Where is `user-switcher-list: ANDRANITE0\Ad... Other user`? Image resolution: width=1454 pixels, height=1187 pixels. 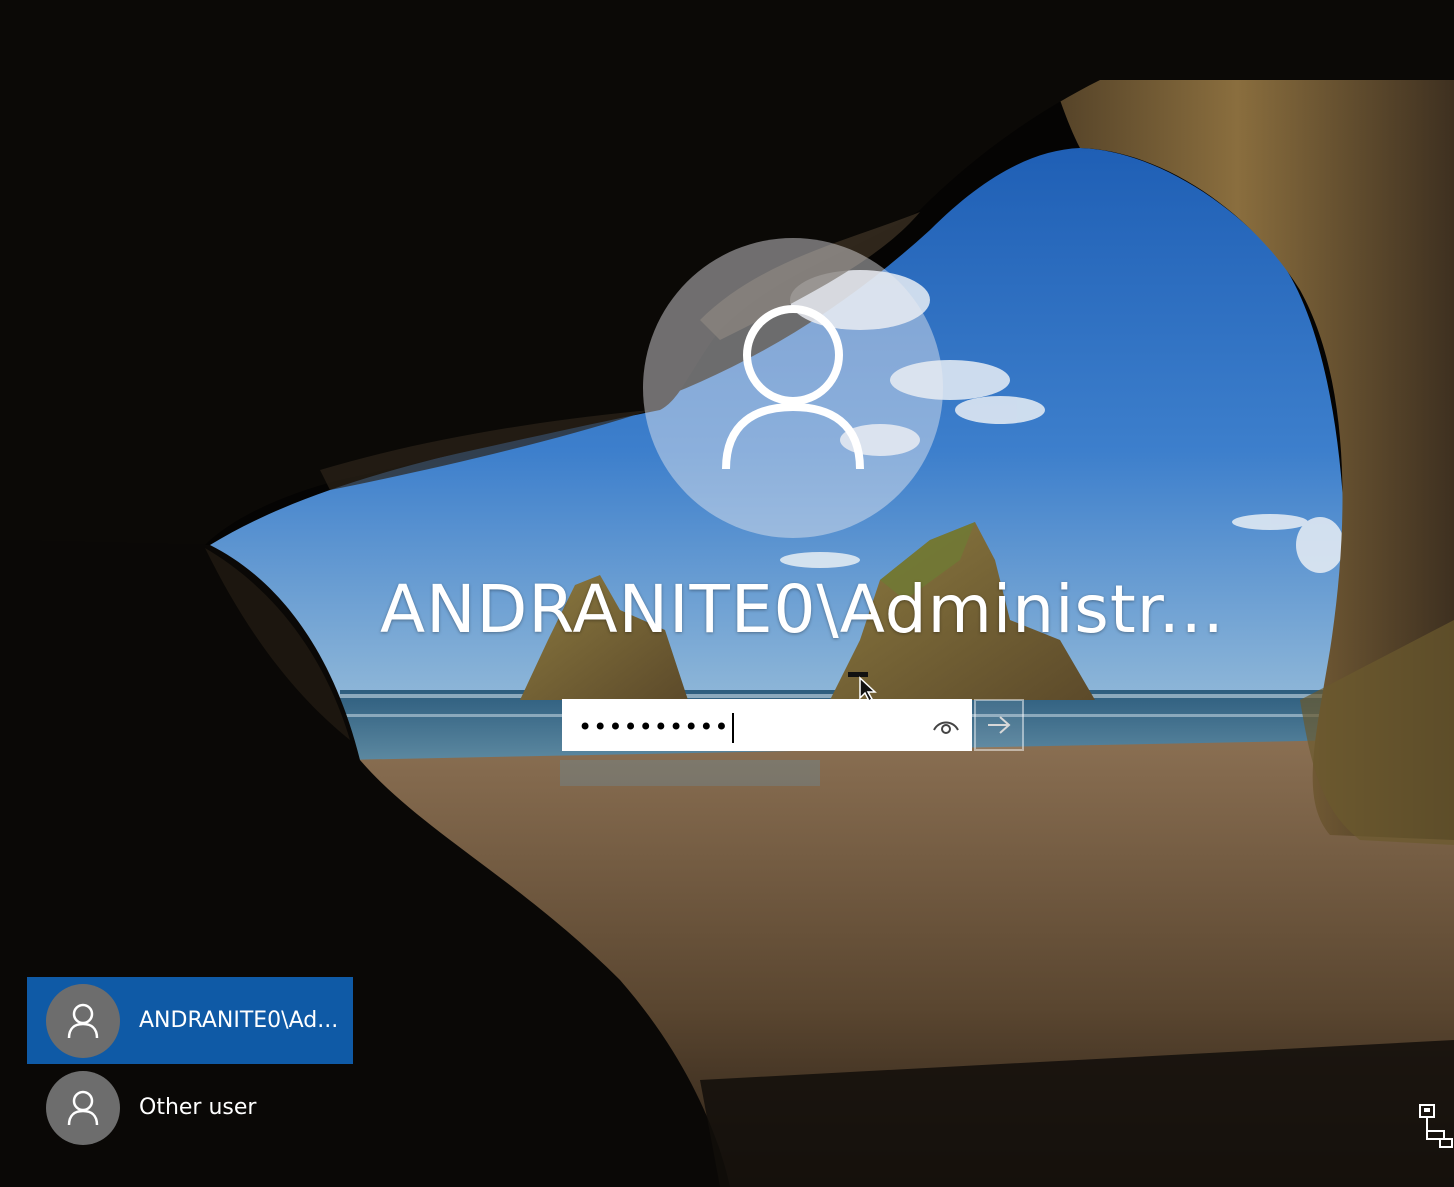
user-switcher-list: ANDRANITE0\Ad... Other user is located at coordinates (190, 1064).